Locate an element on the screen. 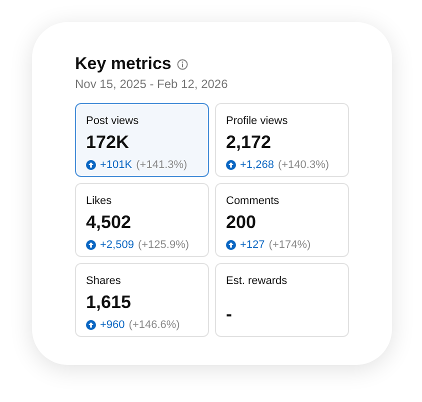 Image resolution: width=422 pixels, height=402 pixels. metric-card: Likes 4,502 +2,509 (+125.9%) is located at coordinates (142, 220).